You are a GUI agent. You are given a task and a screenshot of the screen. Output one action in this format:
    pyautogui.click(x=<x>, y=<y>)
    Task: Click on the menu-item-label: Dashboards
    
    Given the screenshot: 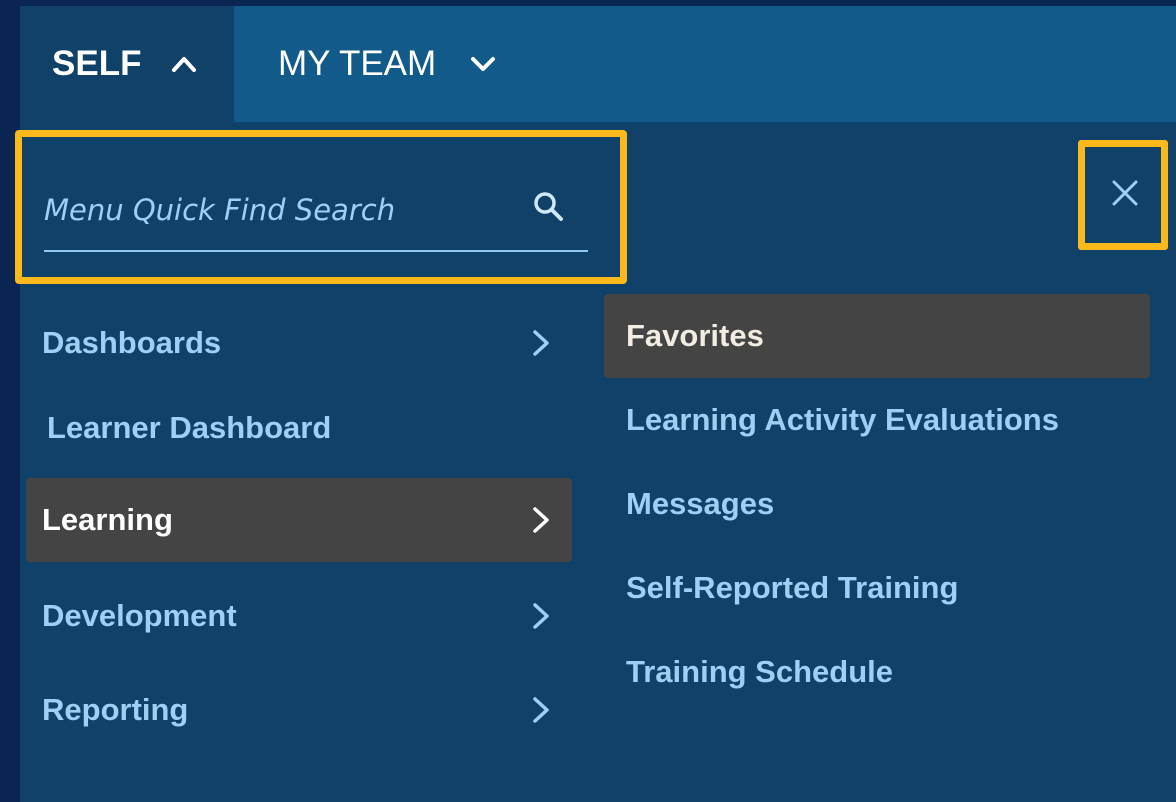 What is the action you would take?
    pyautogui.click(x=132, y=342)
    